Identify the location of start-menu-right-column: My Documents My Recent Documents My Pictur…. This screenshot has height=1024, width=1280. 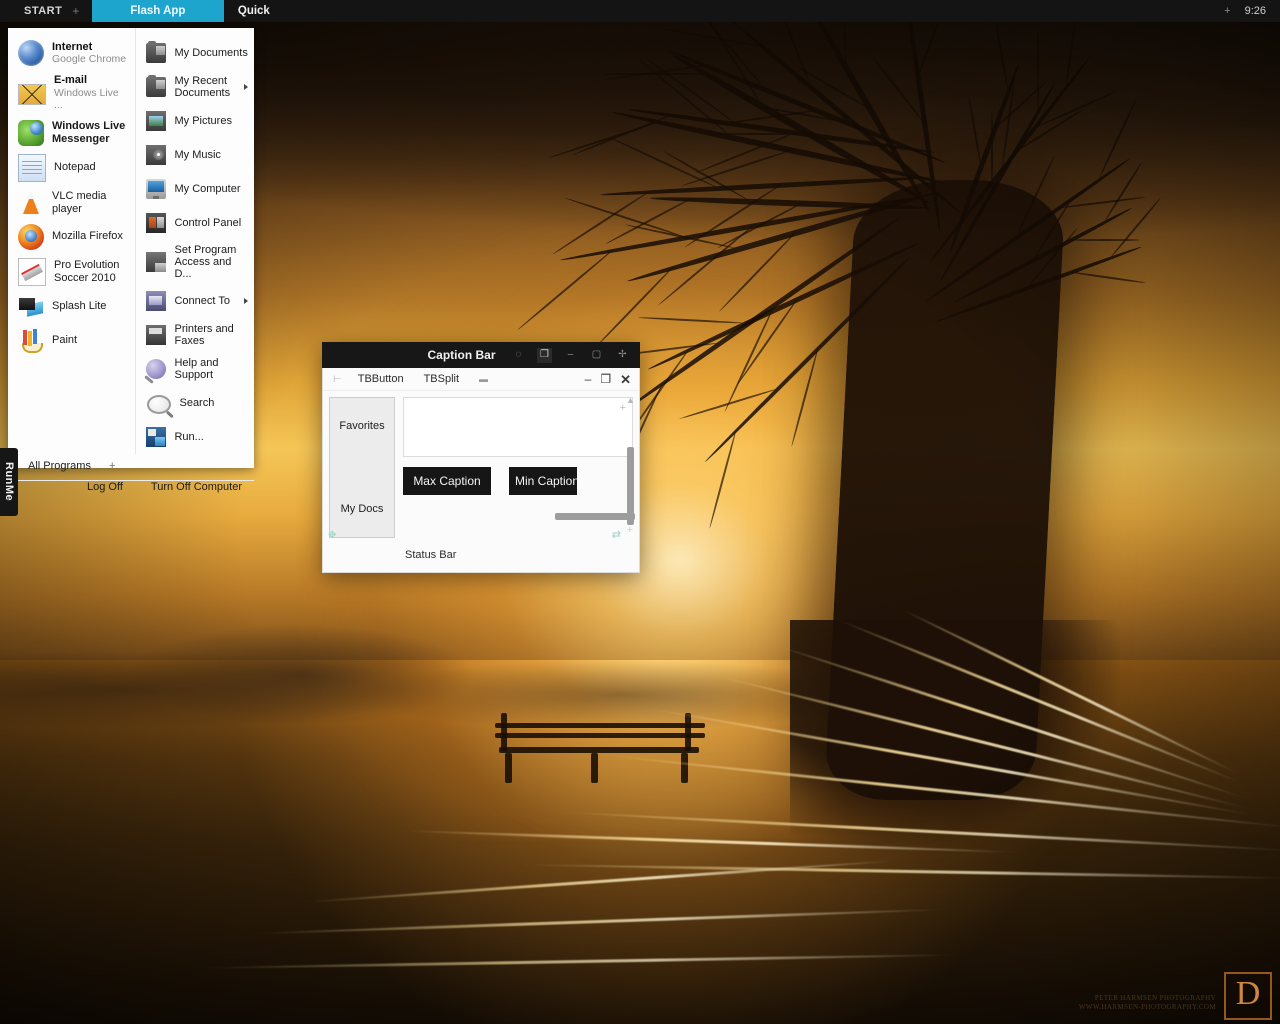
(194, 241).